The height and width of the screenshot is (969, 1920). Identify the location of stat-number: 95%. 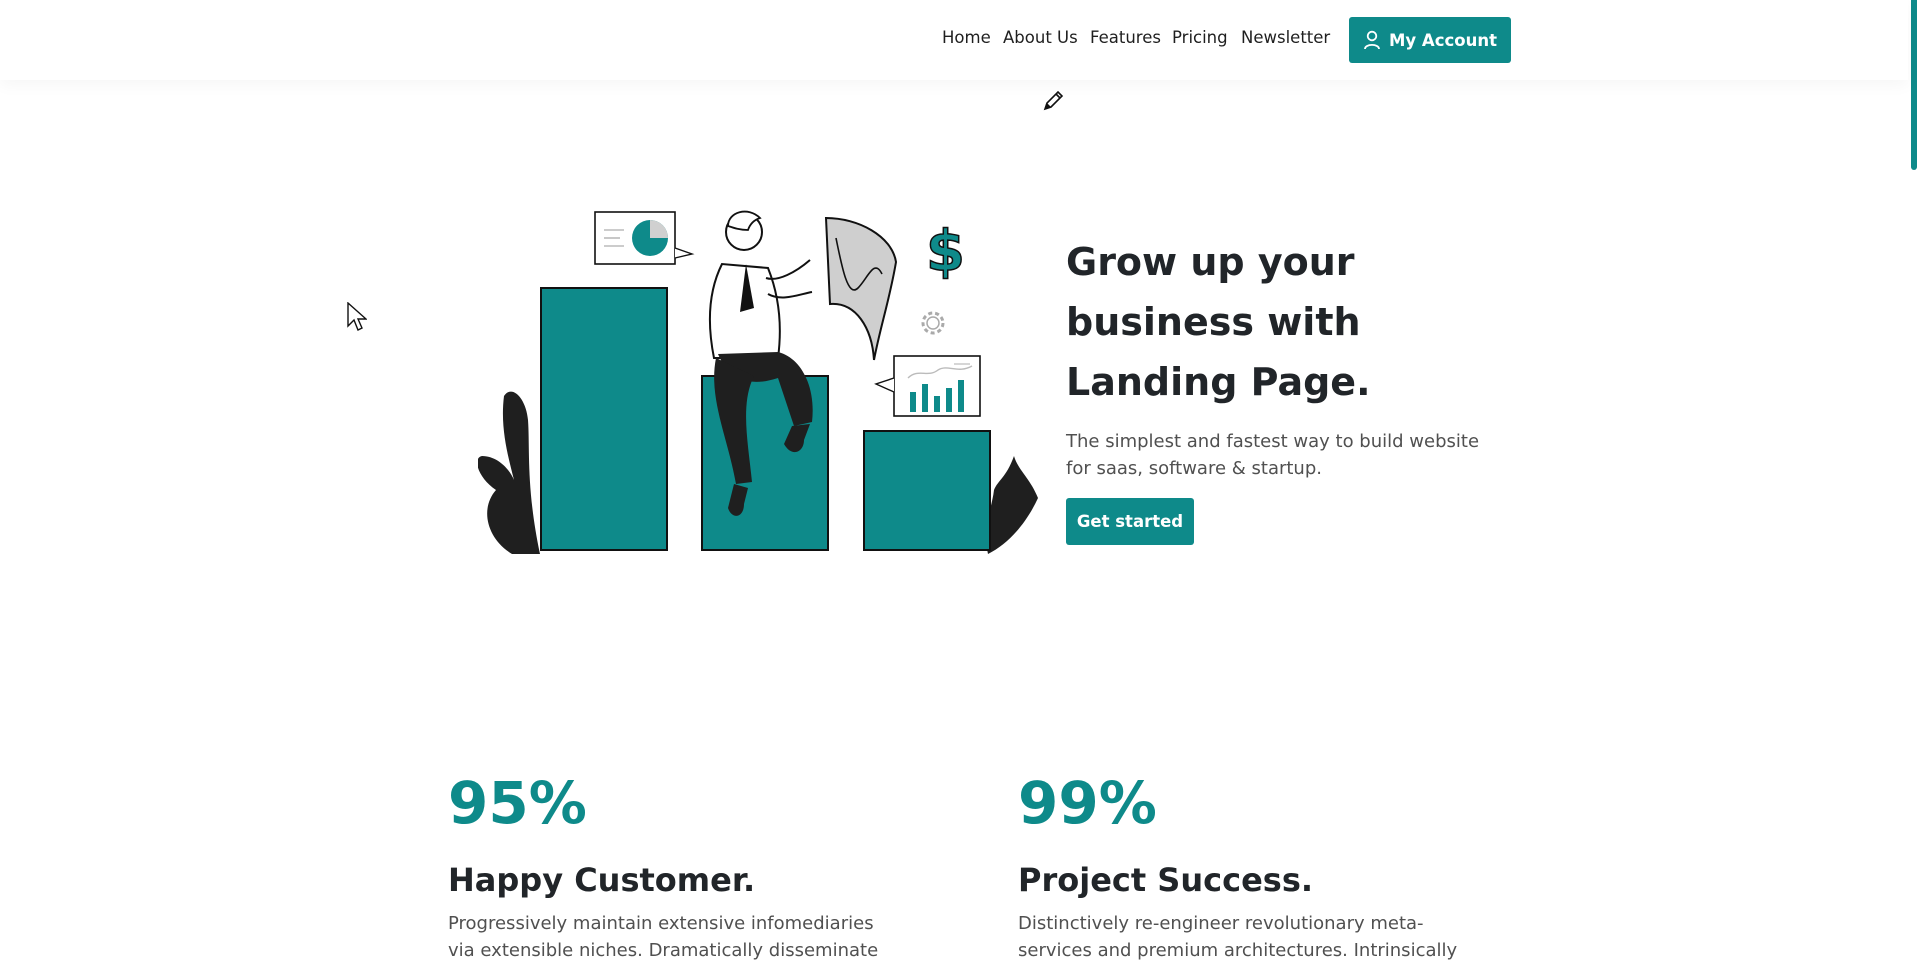
(517, 803).